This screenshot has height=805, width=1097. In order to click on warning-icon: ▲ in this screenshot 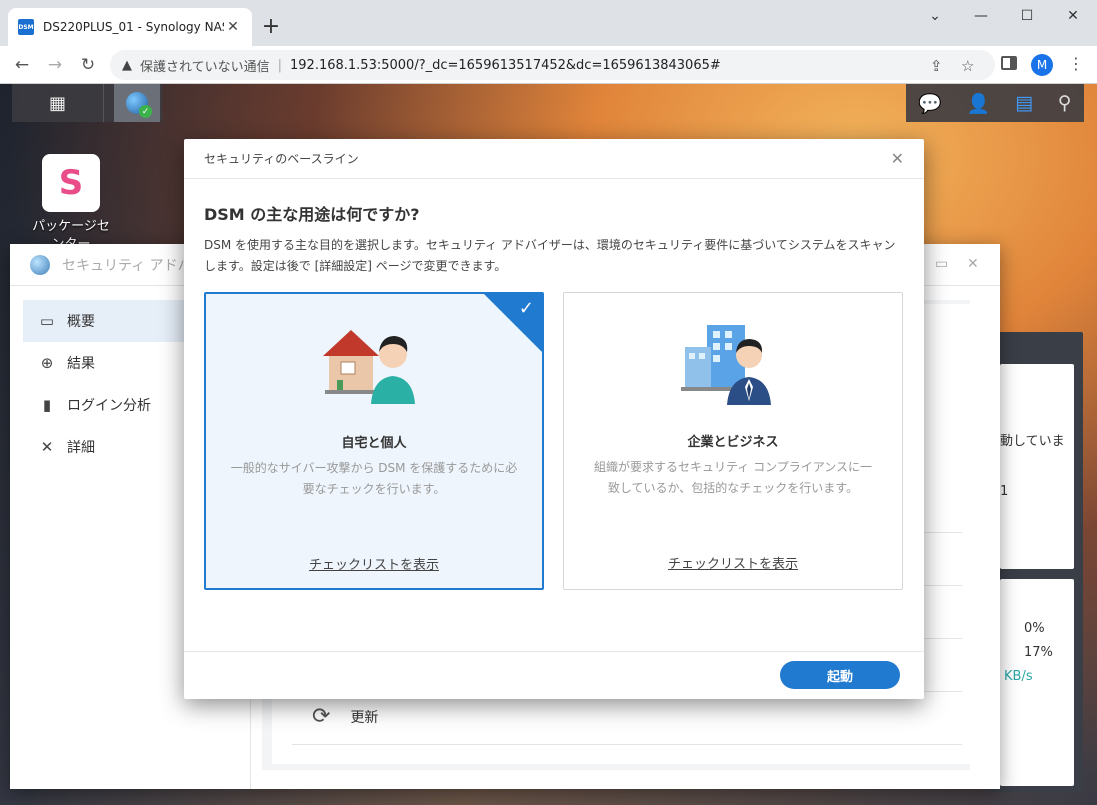, I will do `click(127, 65)`.